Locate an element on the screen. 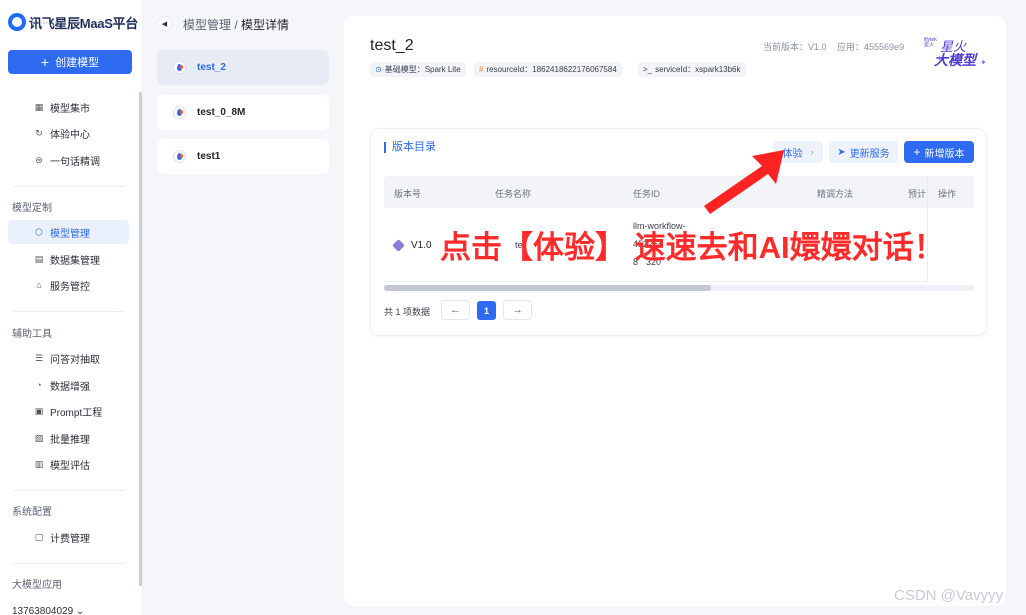 The image size is (1026, 615). tag-base-model: ⊙ 基础模型：Spark Lite is located at coordinates (418, 69).